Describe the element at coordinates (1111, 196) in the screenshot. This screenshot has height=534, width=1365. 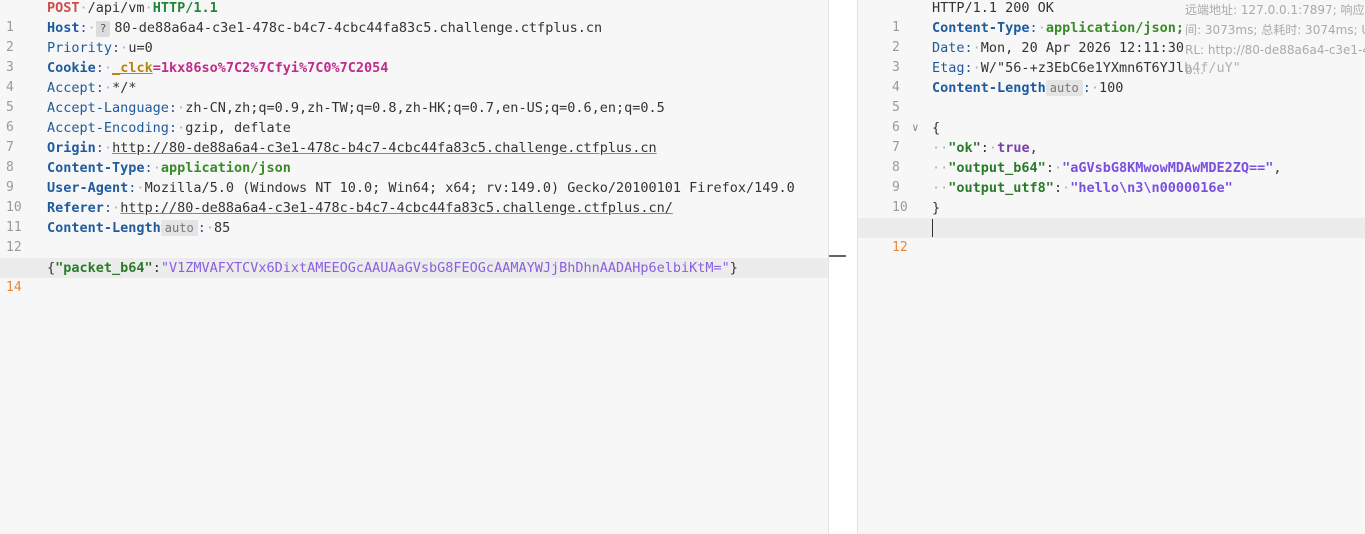
I see `json-output-utf8: 10 ··"output_utf8":·"hello\n3\n0000016e"` at that location.